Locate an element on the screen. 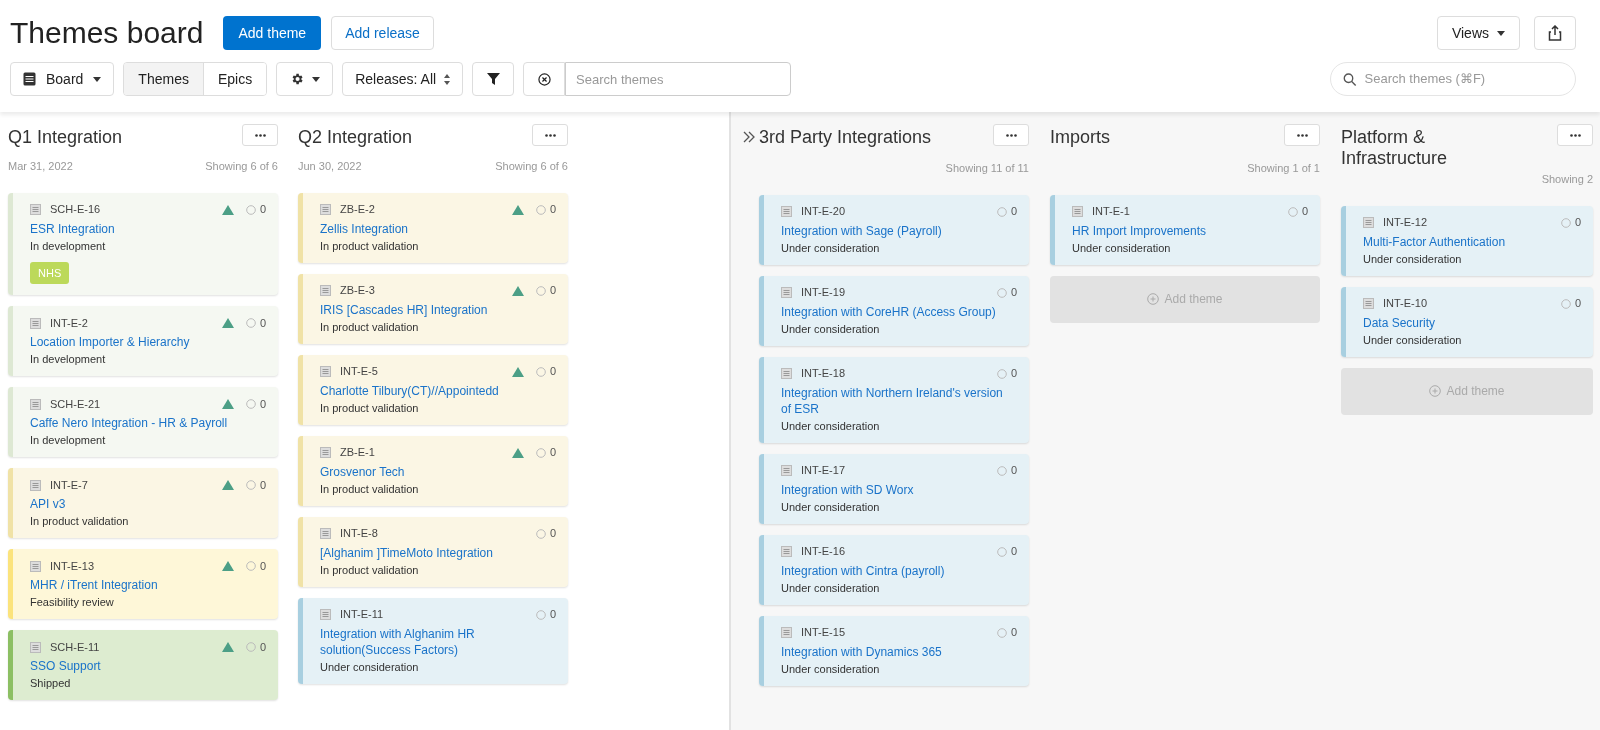  release-date: Jun 30, 2022 is located at coordinates (330, 166).